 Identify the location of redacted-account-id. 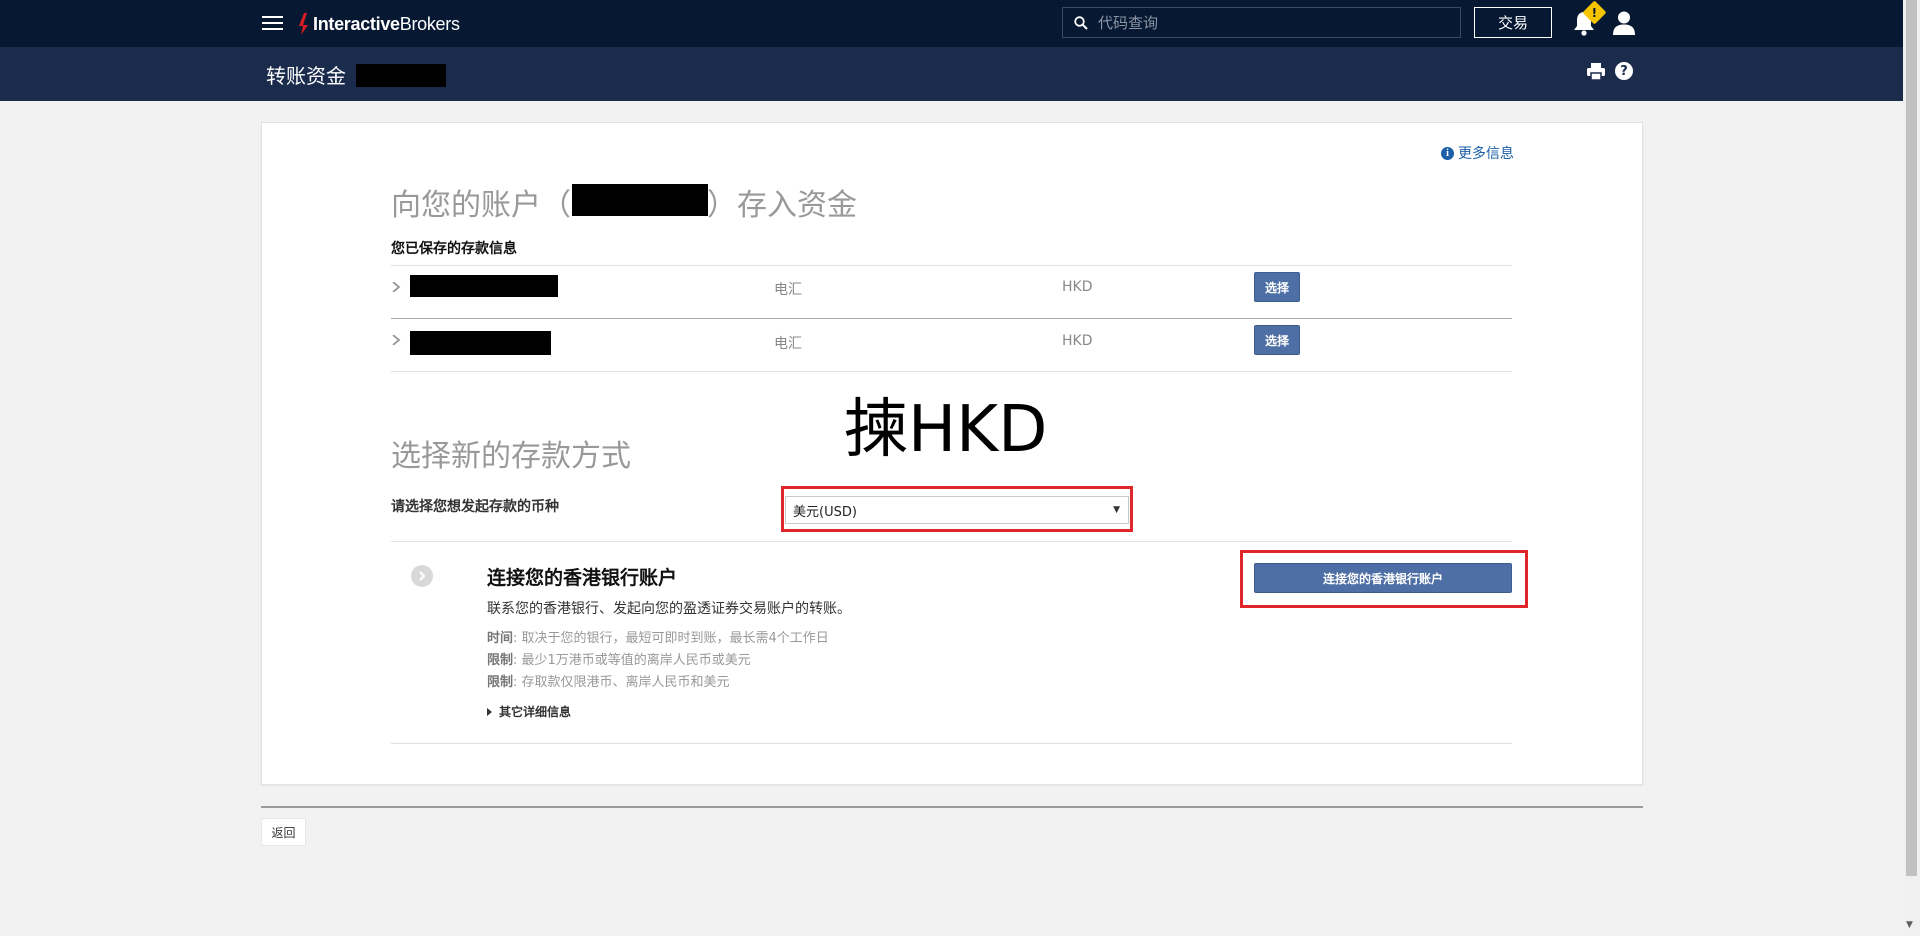
(401, 75).